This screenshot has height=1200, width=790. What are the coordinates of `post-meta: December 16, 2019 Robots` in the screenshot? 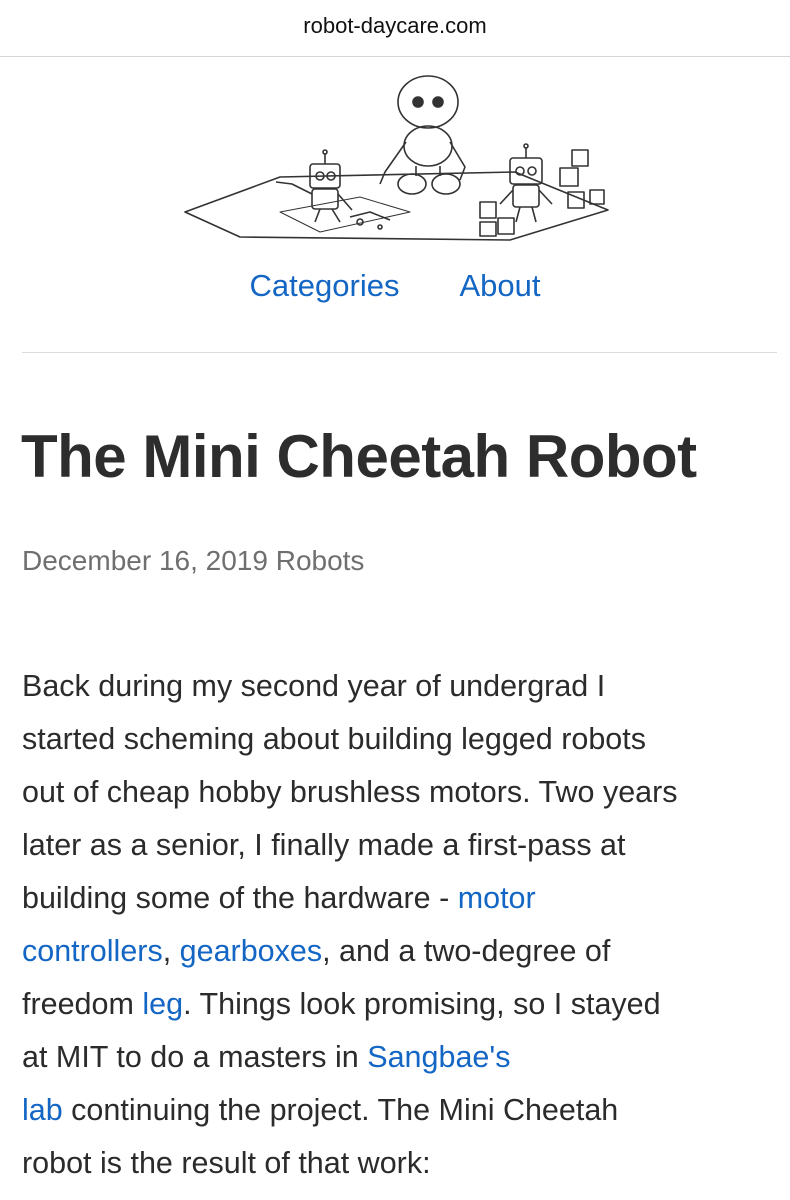 It's located at (193, 561).